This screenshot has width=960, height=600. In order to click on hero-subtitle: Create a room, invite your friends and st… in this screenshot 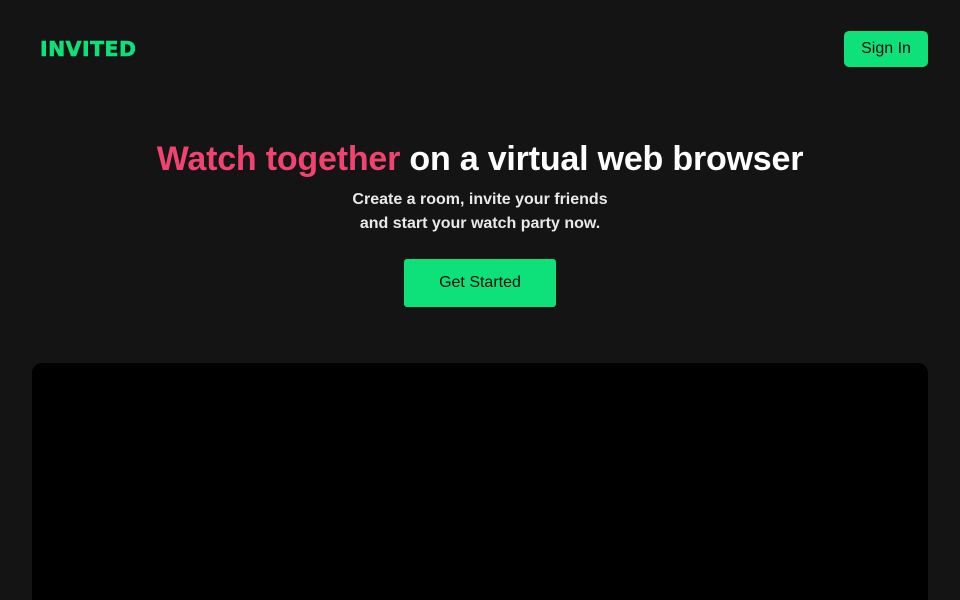, I will do `click(480, 212)`.